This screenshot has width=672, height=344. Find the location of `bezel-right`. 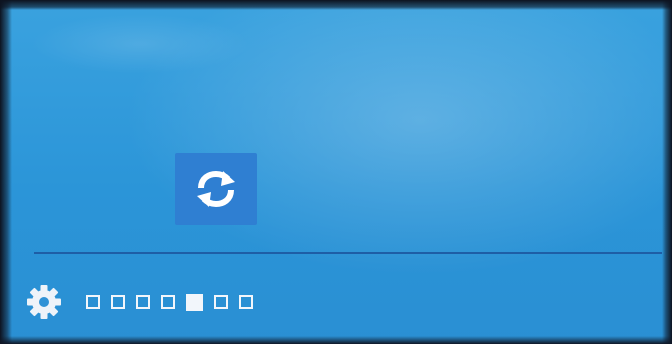

bezel-right is located at coordinates (667, 172).